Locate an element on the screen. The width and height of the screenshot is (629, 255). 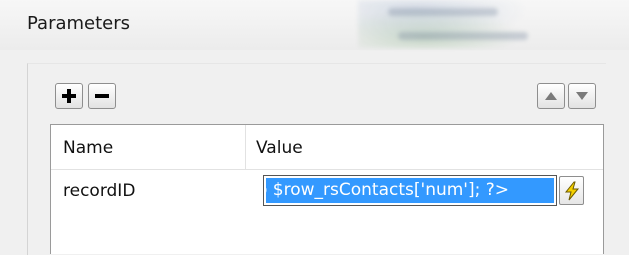
column-header-name: Name is located at coordinates (88, 148).